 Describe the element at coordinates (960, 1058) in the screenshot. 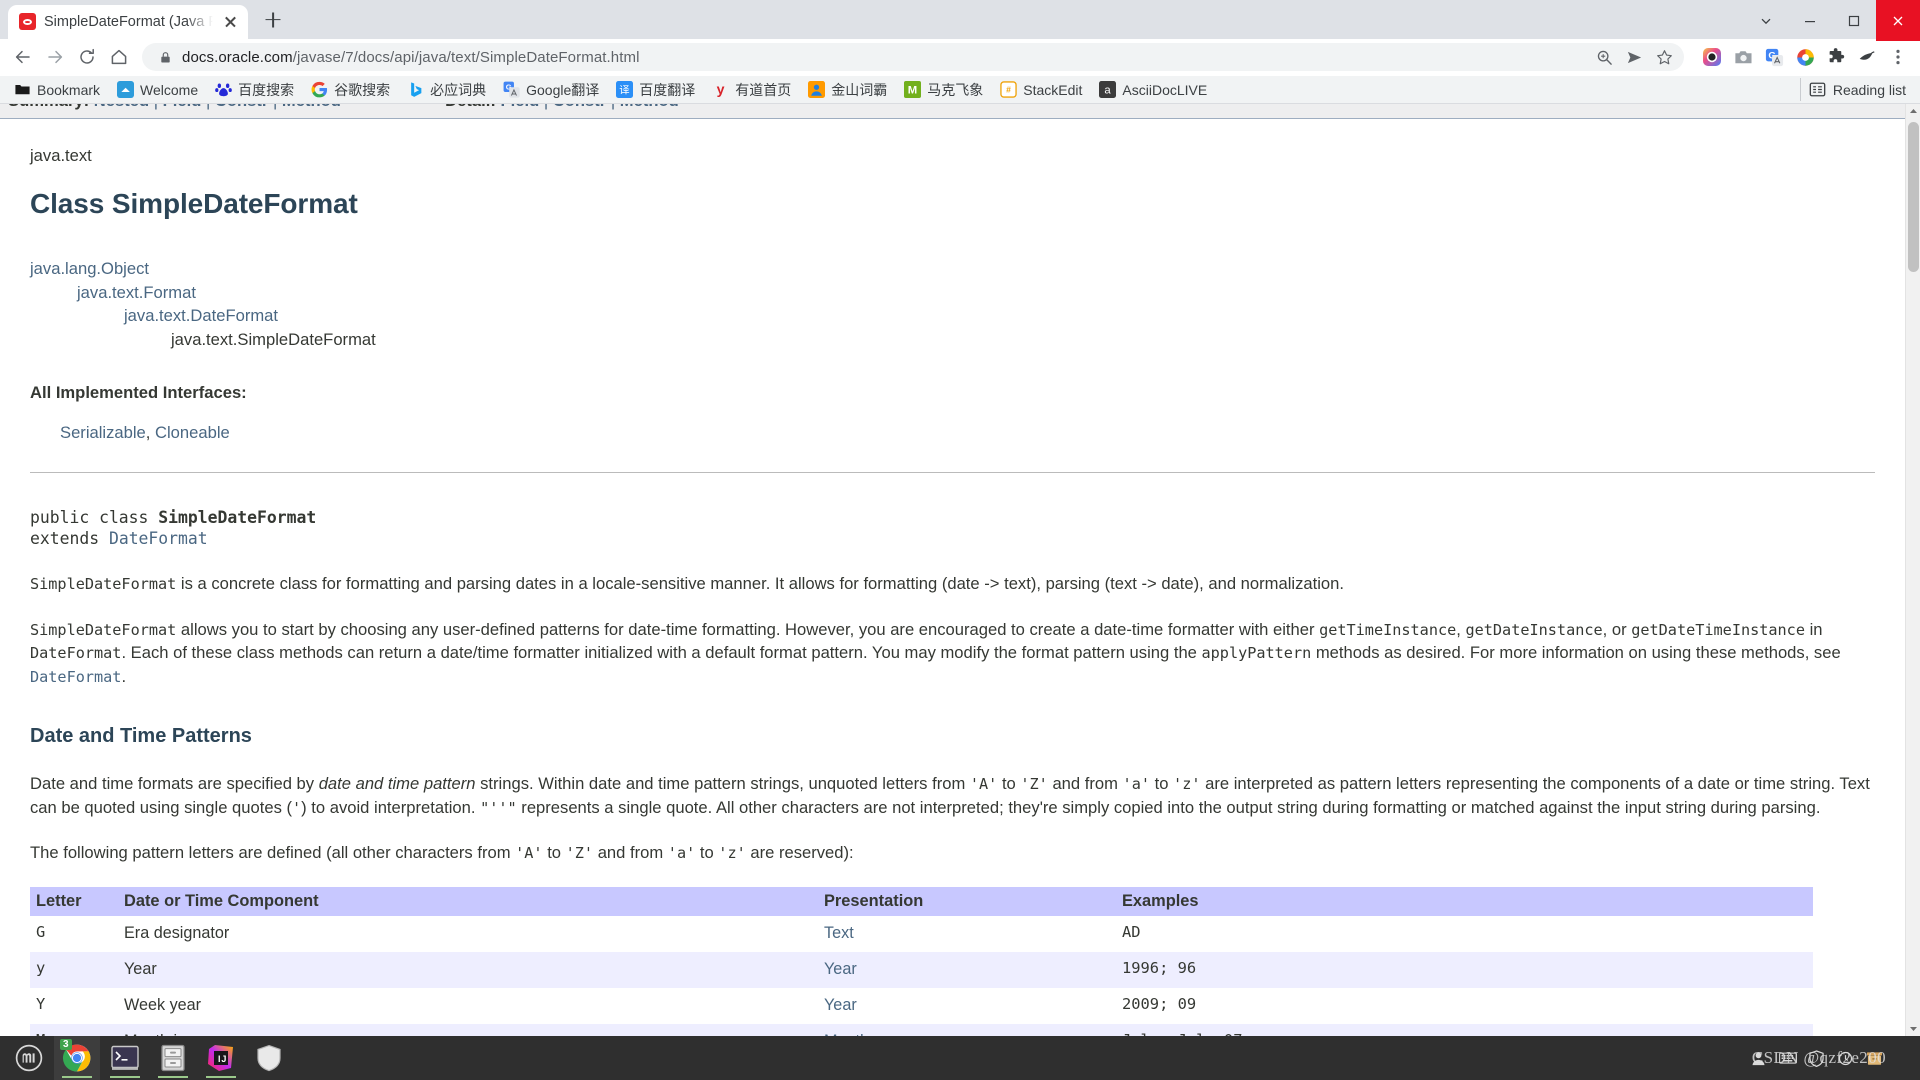

I see `taskbar: 3 I J CSDN @qzf2e200` at that location.